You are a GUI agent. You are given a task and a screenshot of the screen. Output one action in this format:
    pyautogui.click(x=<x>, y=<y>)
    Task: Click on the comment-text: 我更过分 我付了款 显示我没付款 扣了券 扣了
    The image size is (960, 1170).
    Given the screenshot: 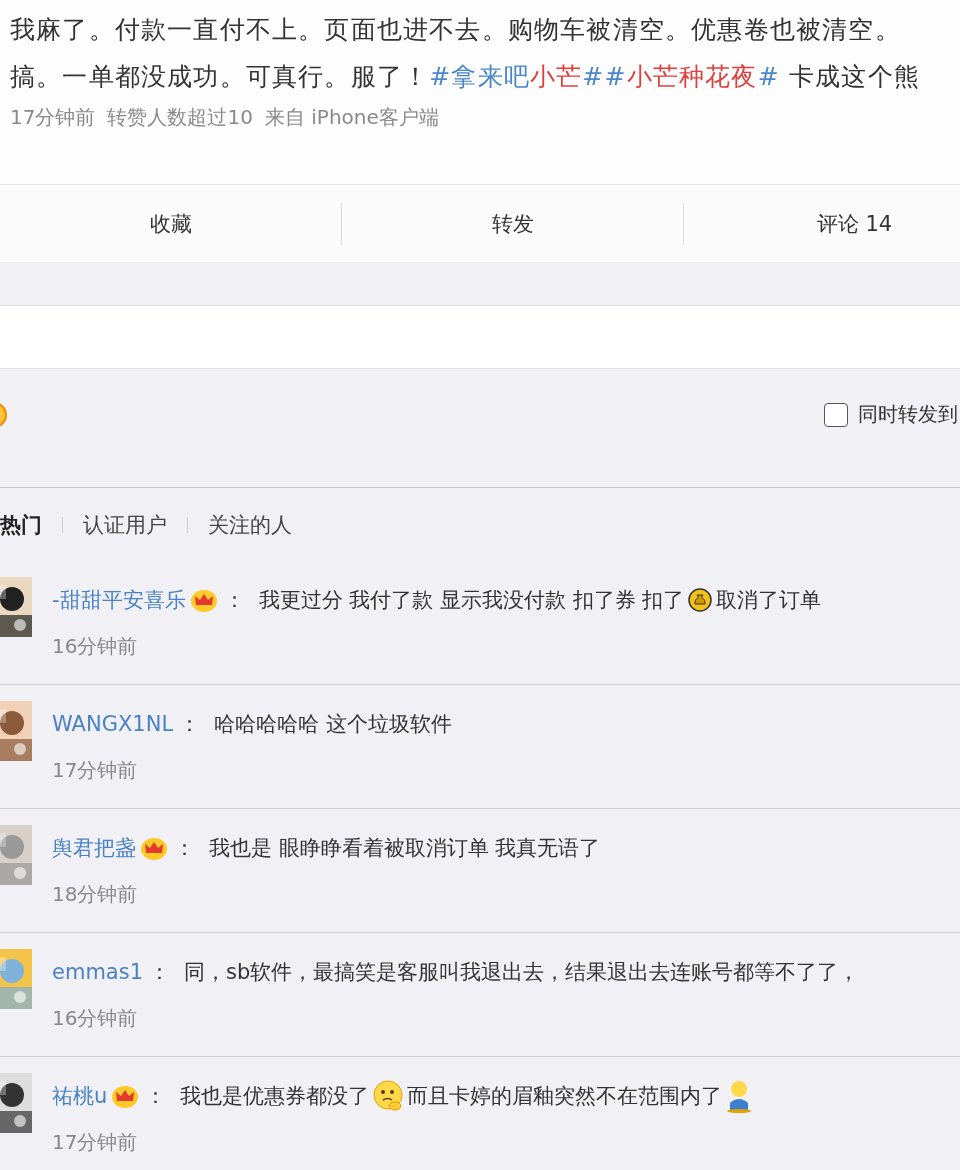 What is the action you would take?
    pyautogui.click(x=471, y=600)
    